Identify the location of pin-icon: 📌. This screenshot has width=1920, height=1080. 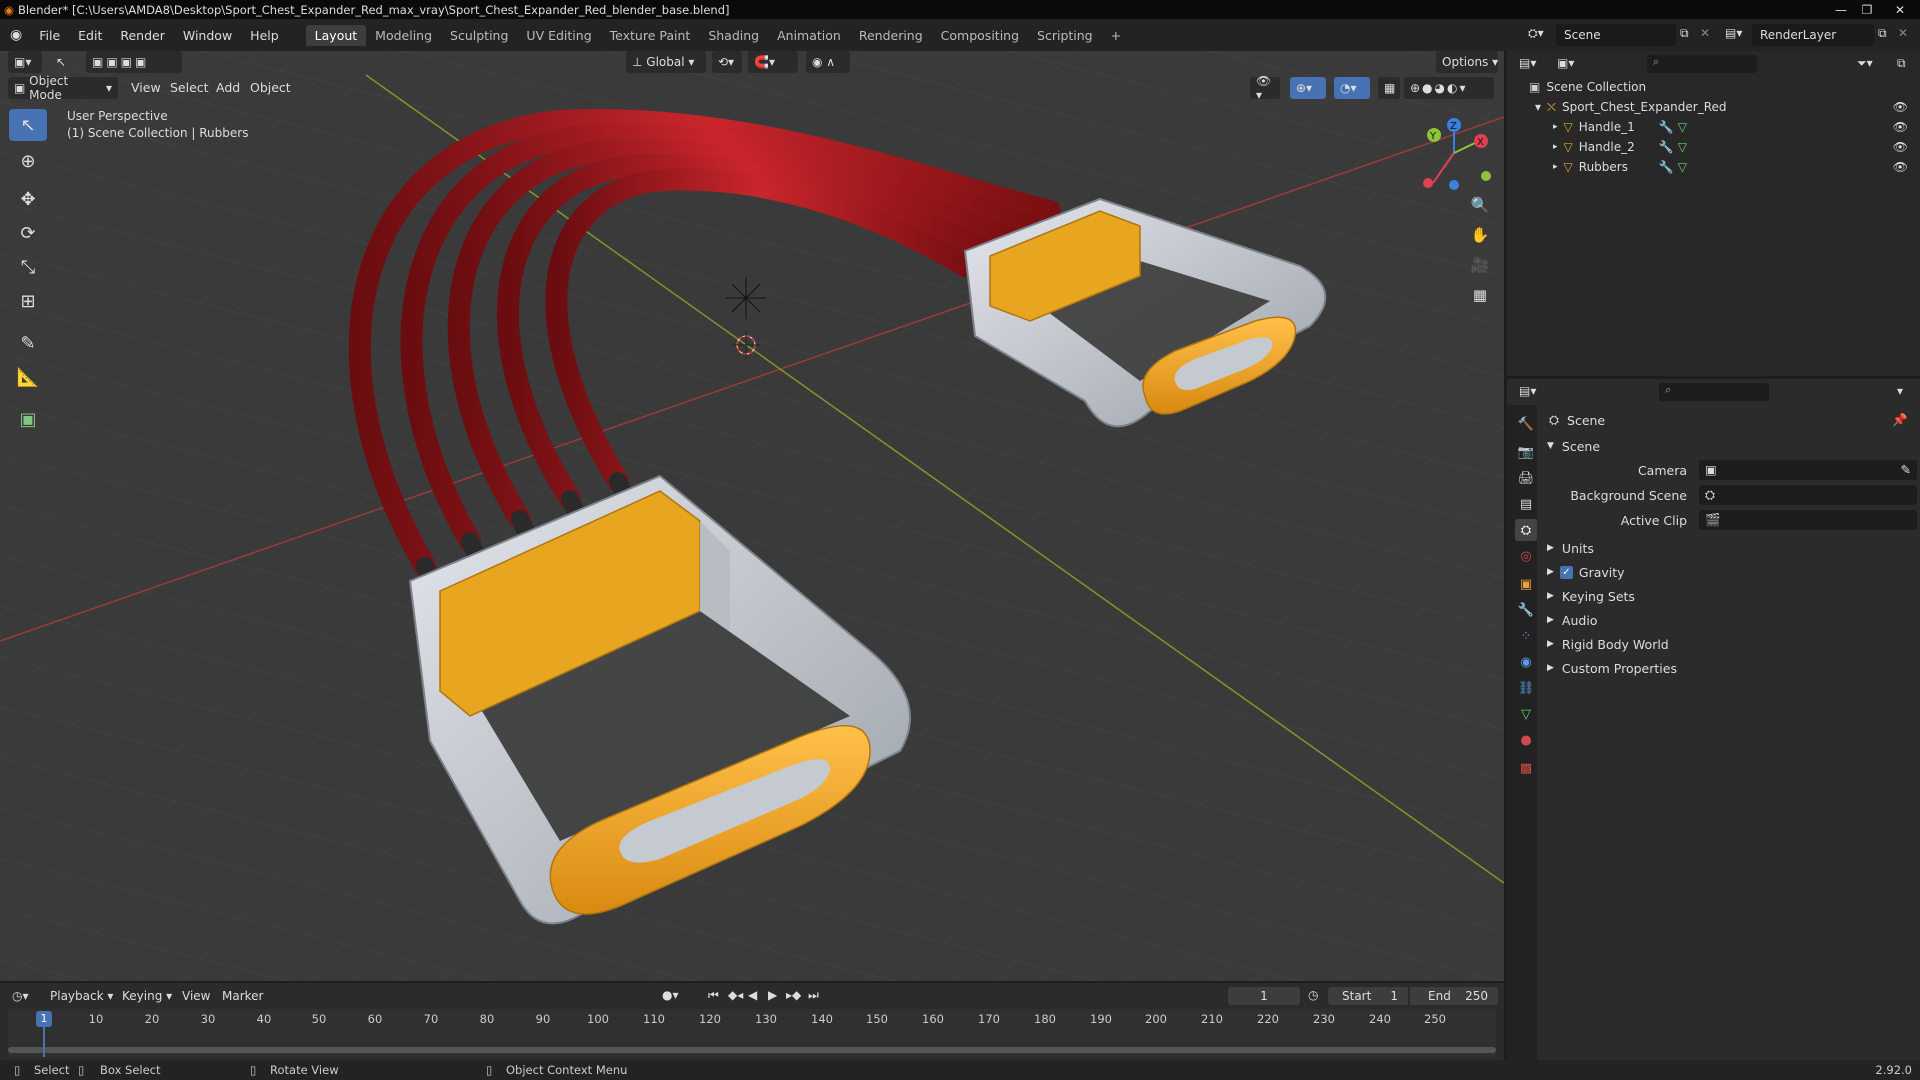
(1900, 420).